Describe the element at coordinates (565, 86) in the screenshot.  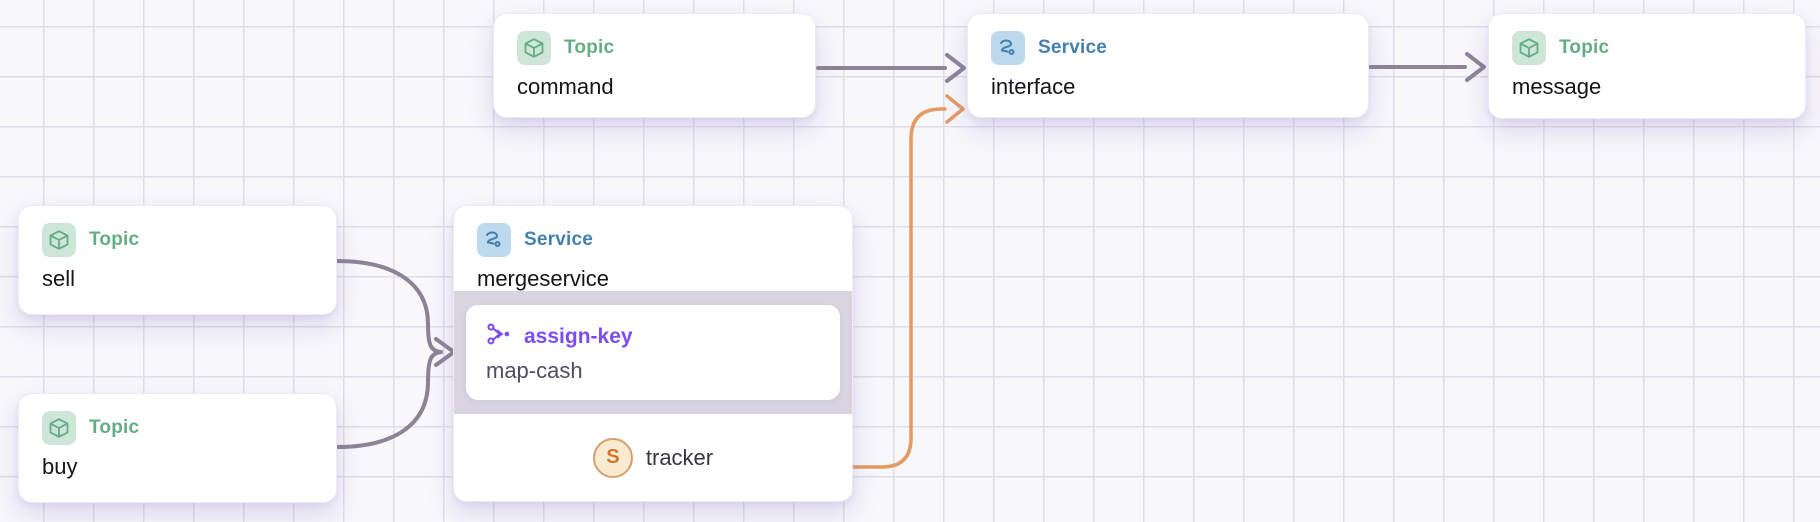
I see `node-name: command` at that location.